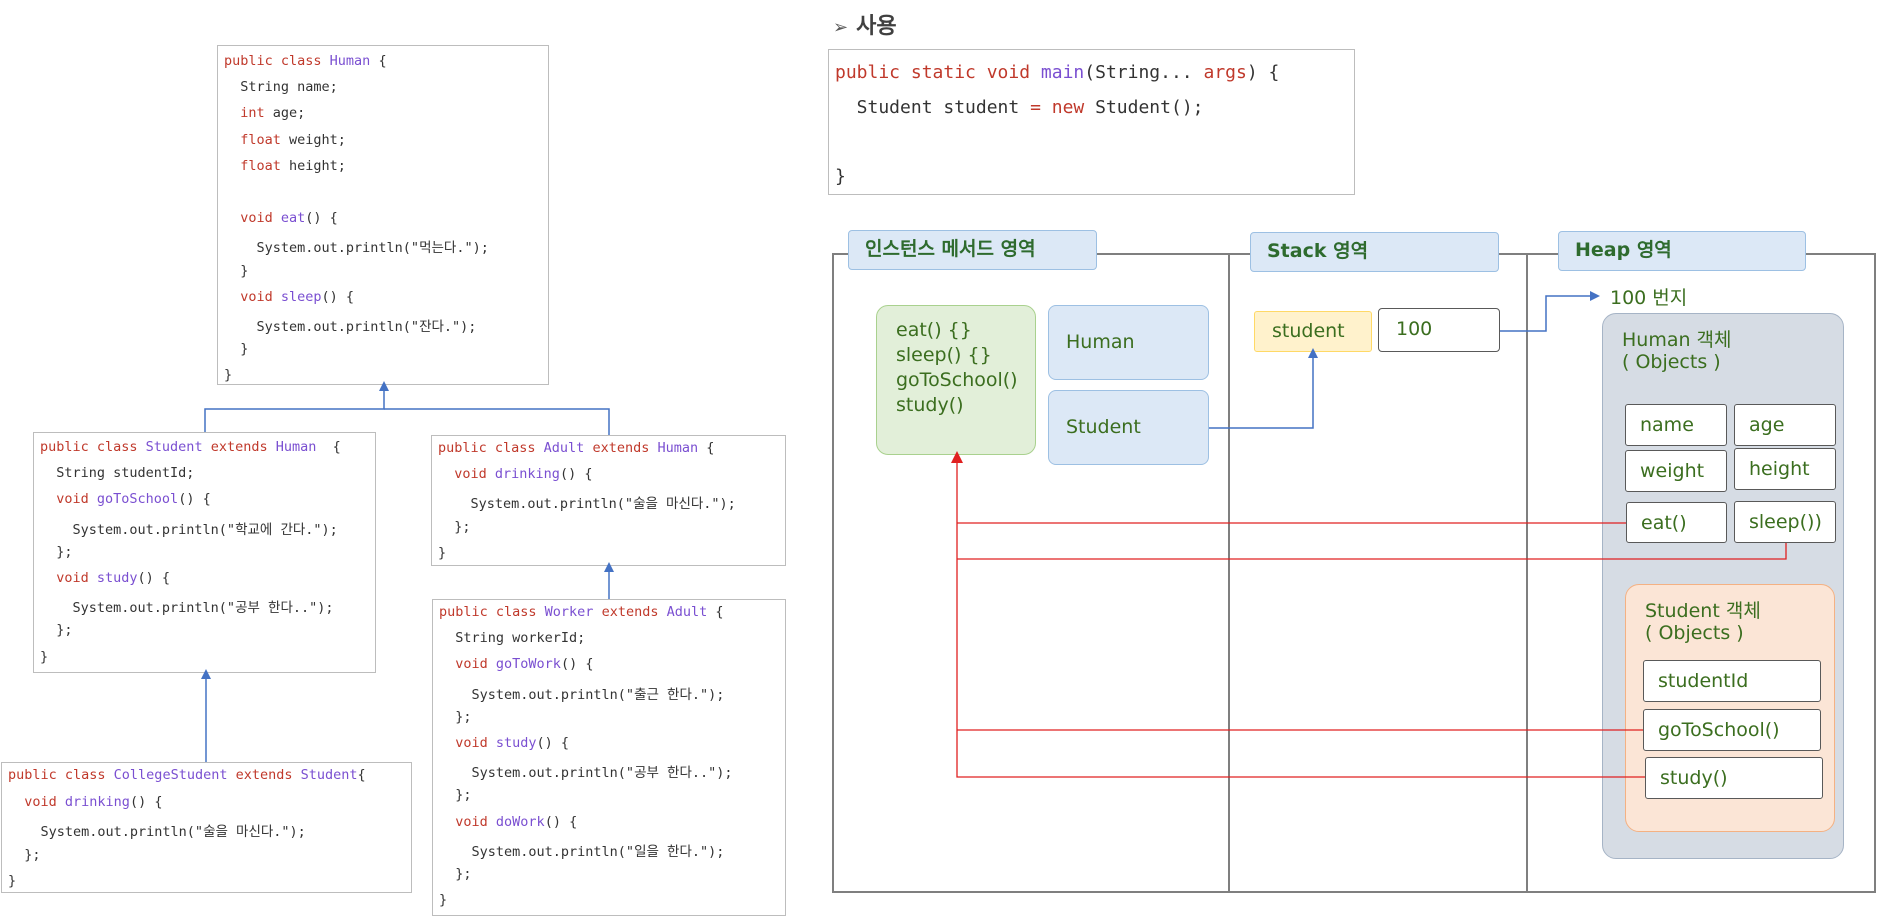 This screenshot has height=918, width=1879. I want to click on stack-to-heap-arrow, so click(1550, 311).